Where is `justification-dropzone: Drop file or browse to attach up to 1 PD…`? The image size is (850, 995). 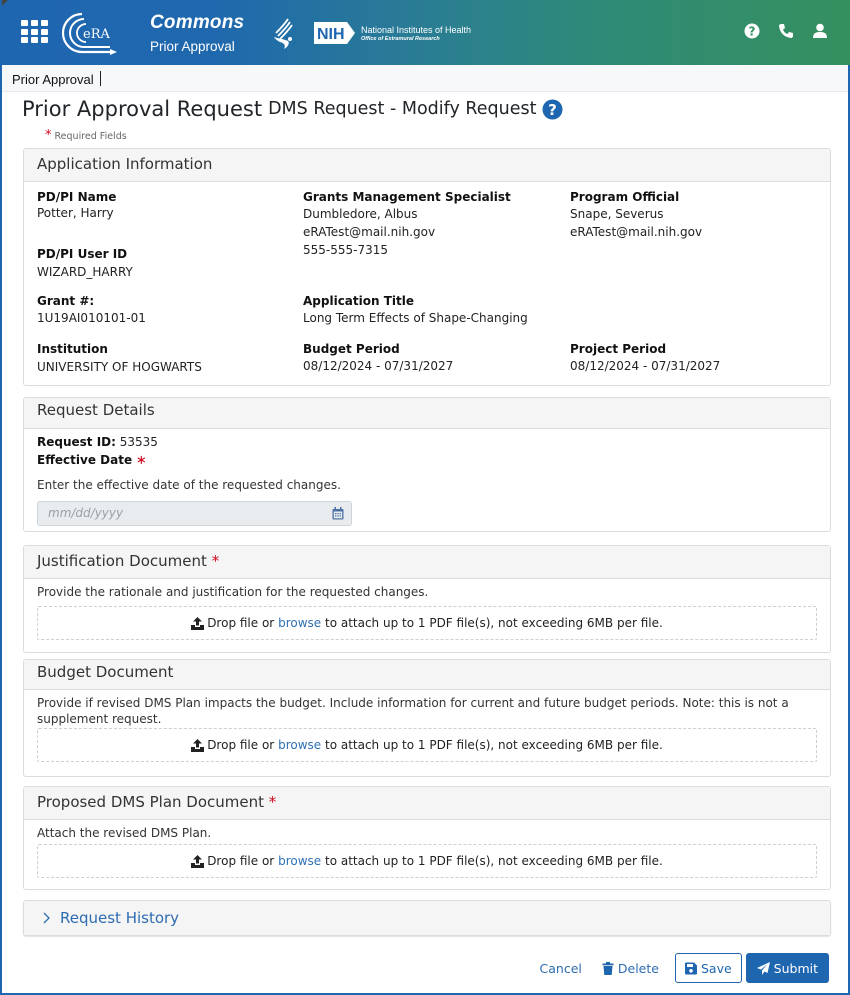 justification-dropzone: Drop file or browse to attach up to 1 PD… is located at coordinates (427, 623).